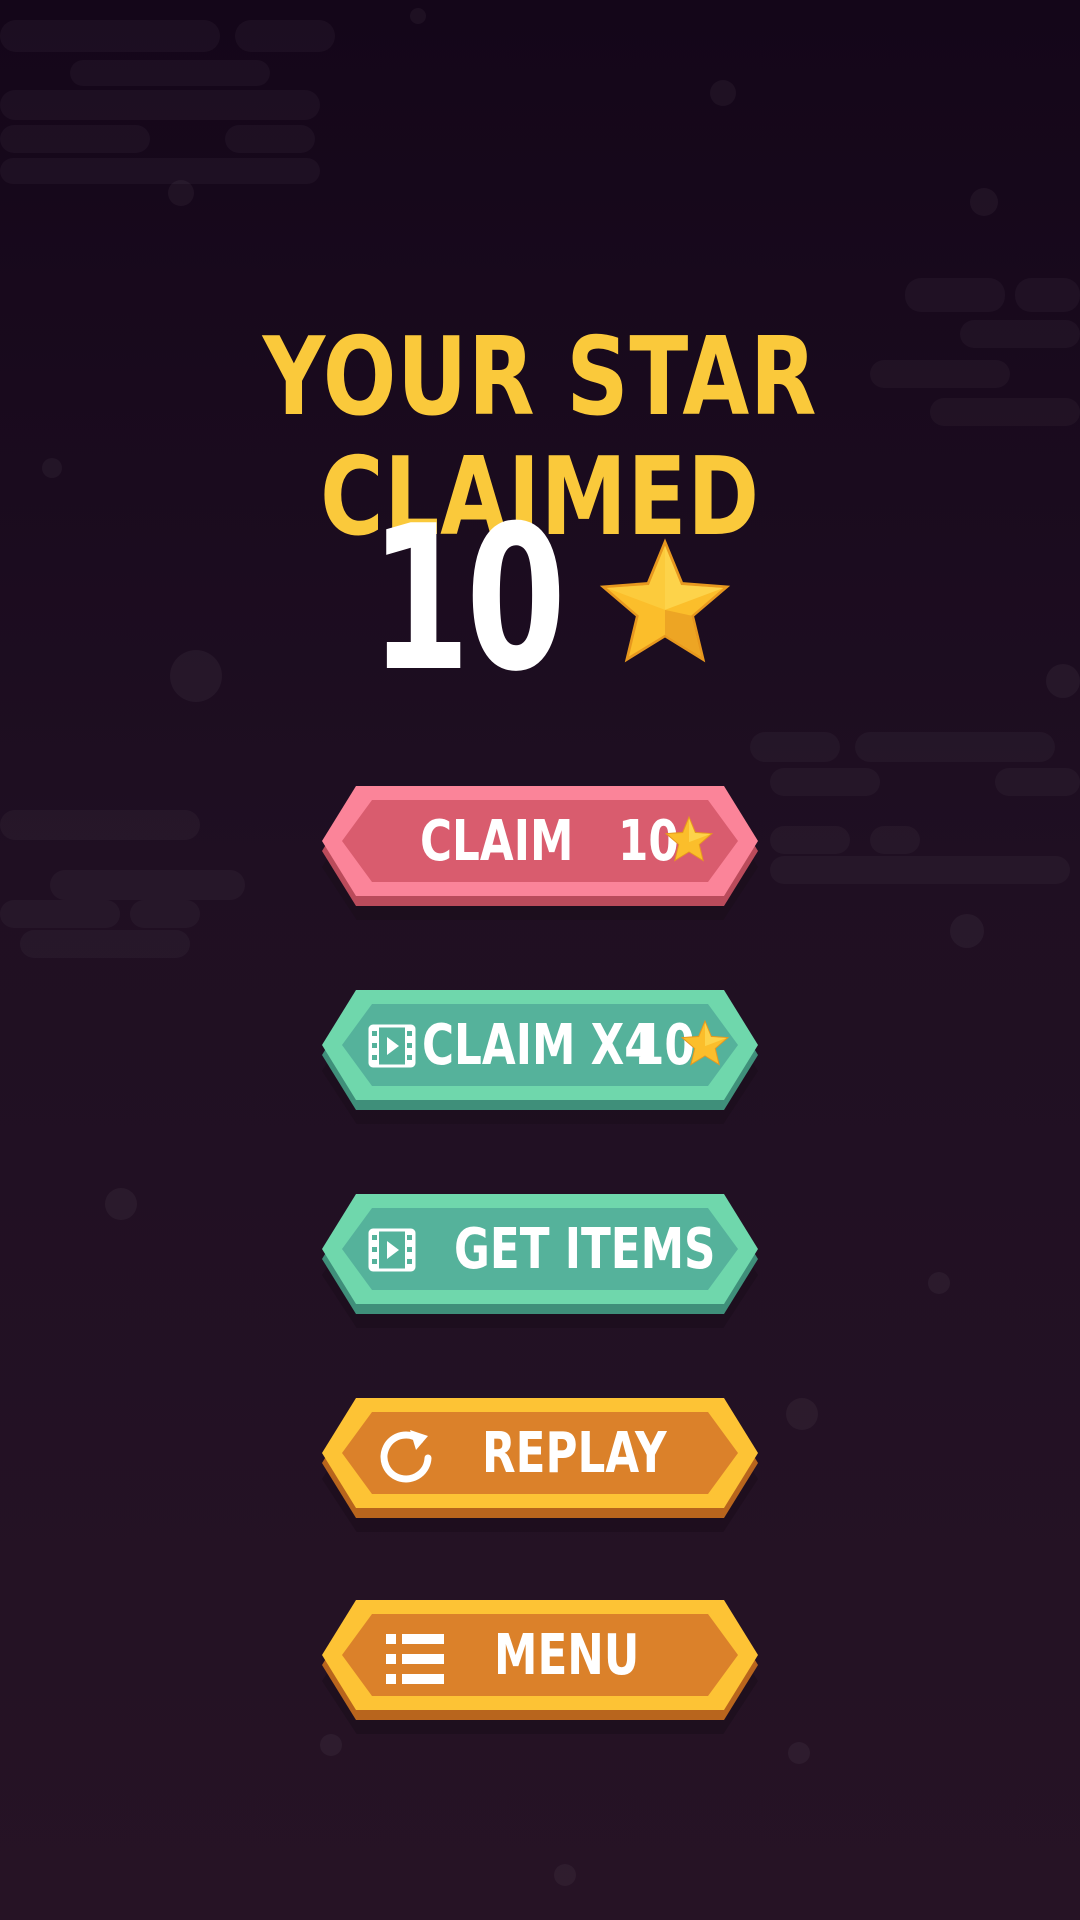 The height and width of the screenshot is (1920, 1080). I want to click on get-items-button-label: GET ITEMS, so click(585, 1249).